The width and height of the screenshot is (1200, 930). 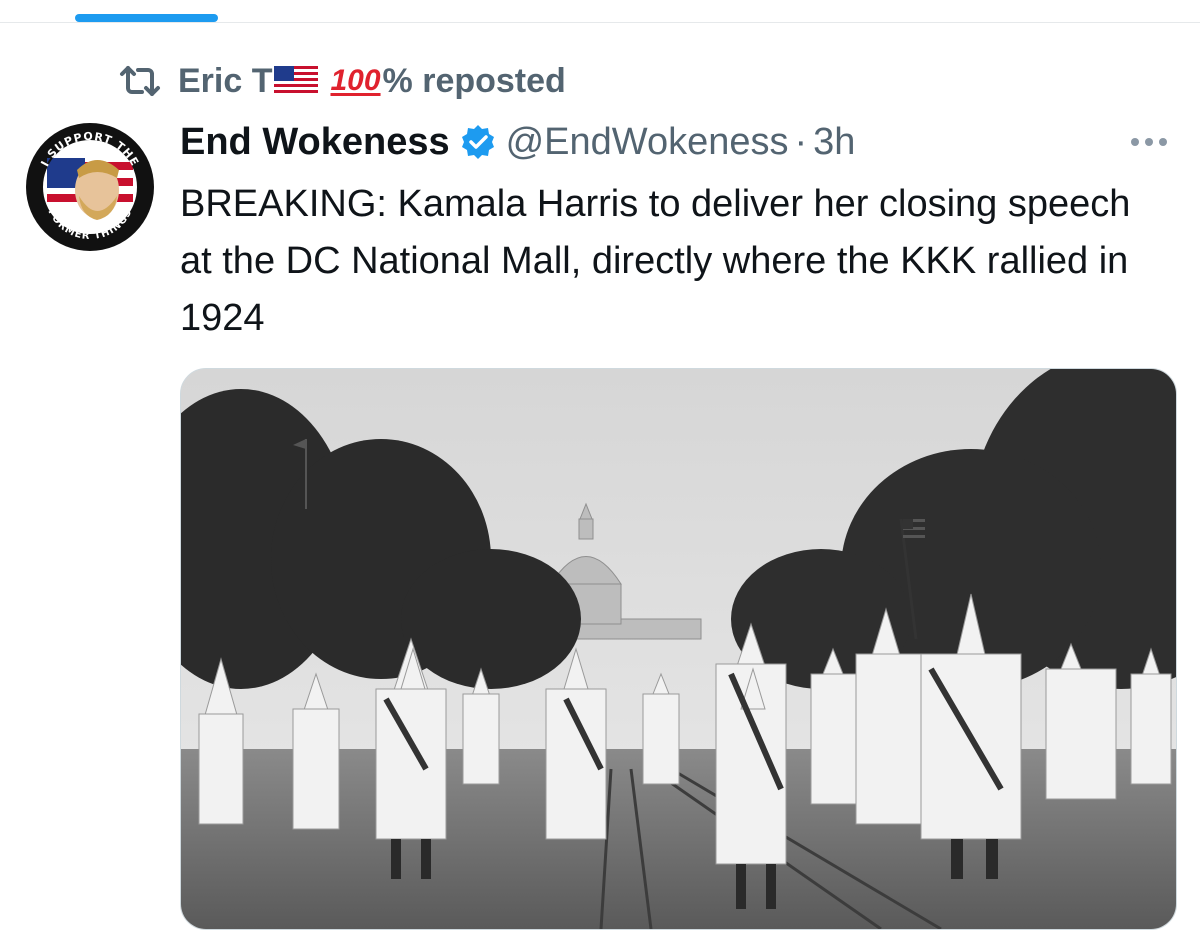 What do you see at coordinates (225, 81) in the screenshot?
I see `reposter-name: Eric T` at bounding box center [225, 81].